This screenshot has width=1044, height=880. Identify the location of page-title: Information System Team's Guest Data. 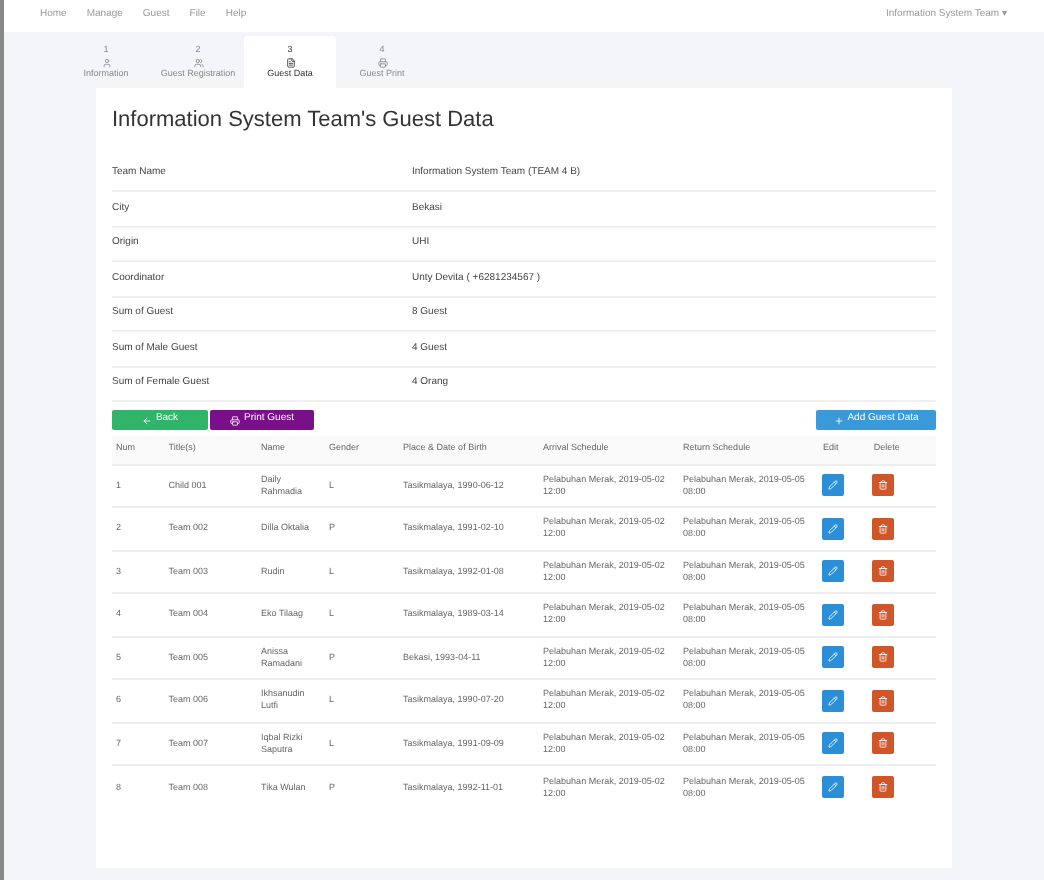
(304, 121).